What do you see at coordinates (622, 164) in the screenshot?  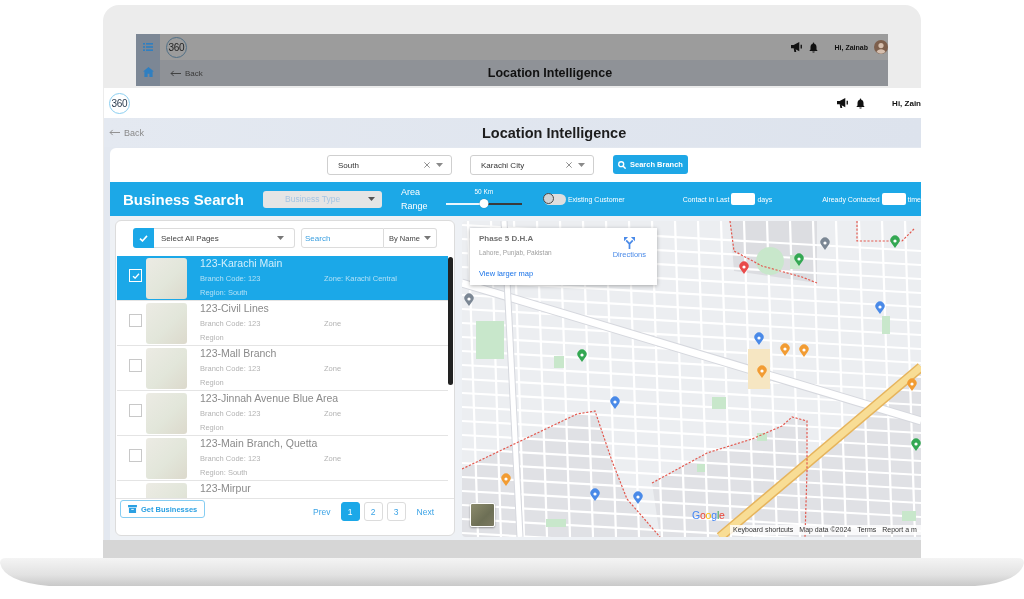 I see `search-icon` at bounding box center [622, 164].